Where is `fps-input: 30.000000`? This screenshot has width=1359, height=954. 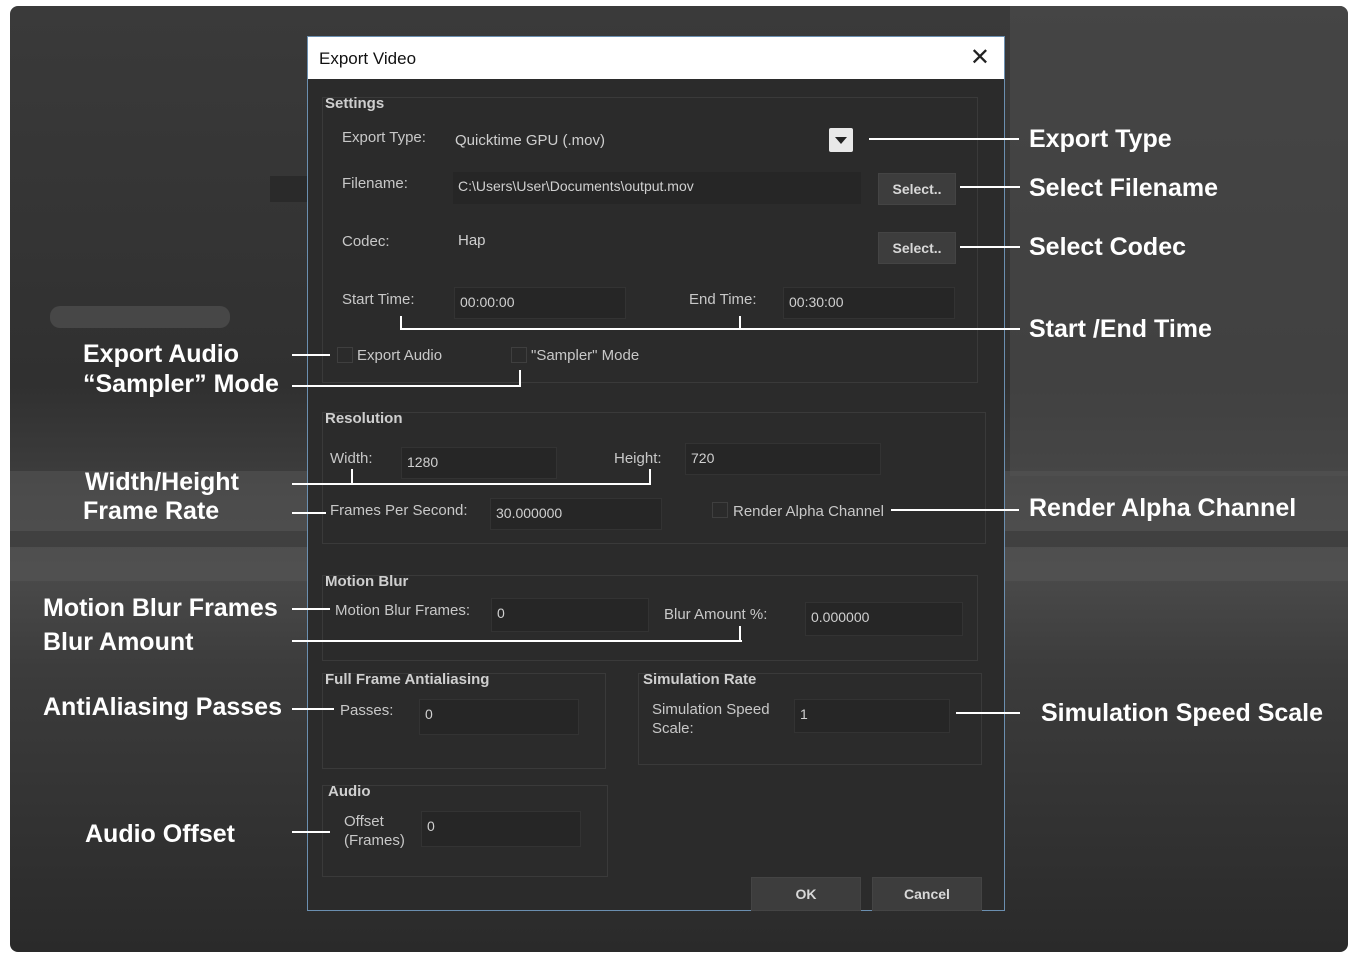 fps-input: 30.000000 is located at coordinates (576, 514).